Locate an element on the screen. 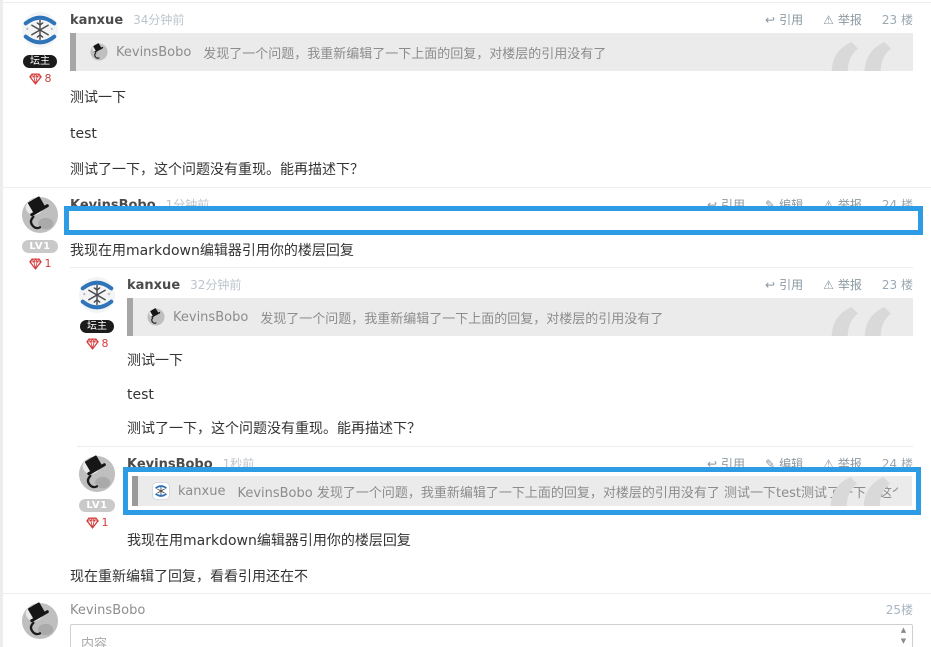 Image resolution: width=931 pixels, height=647 pixels. post-24-author-column: LV1 1 is located at coordinates (40, 391).